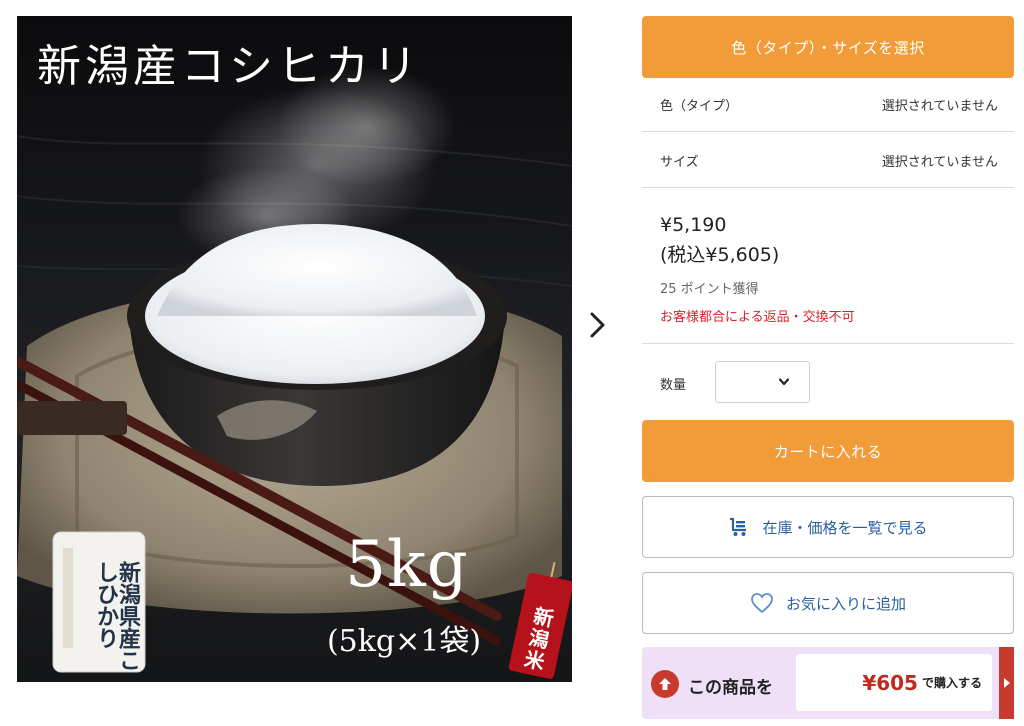 Image resolution: width=1024 pixels, height=726 pixels. I want to click on add-to-cart-button: カートに入れる, so click(828, 451).